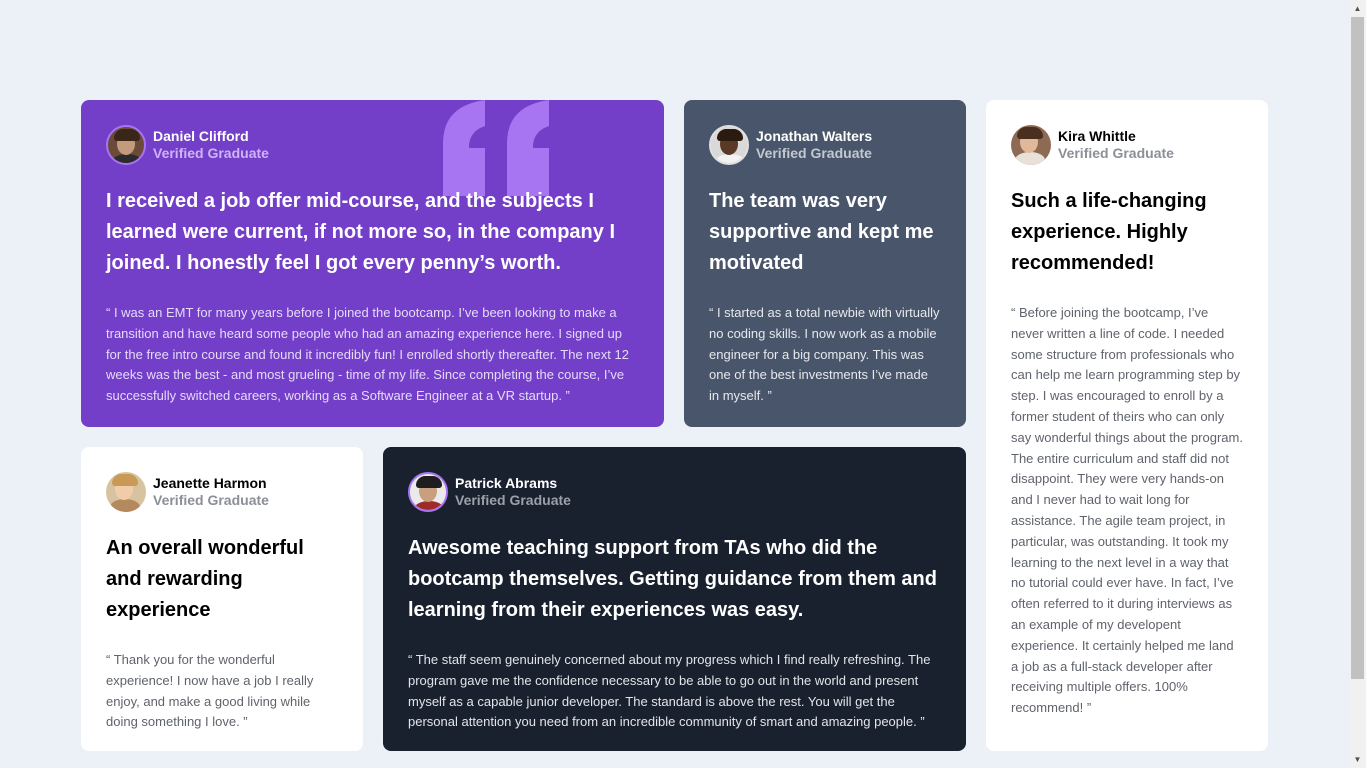 This screenshot has height=768, width=1366. What do you see at coordinates (1097, 136) in the screenshot?
I see `author-name: Kira Whittle` at bounding box center [1097, 136].